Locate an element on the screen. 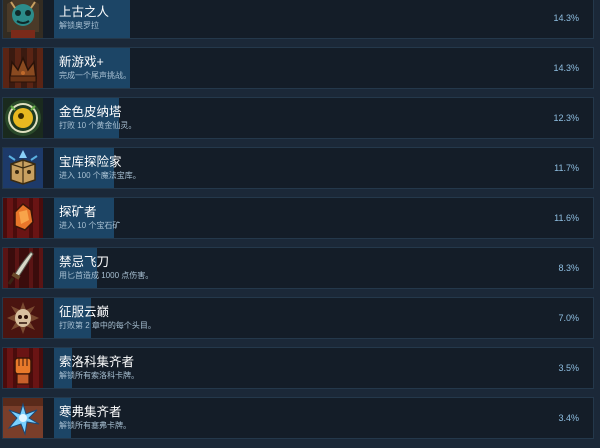 Image resolution: width=600 pixels, height=448 pixels. unlock-percentage: 11.6% is located at coordinates (566, 218).